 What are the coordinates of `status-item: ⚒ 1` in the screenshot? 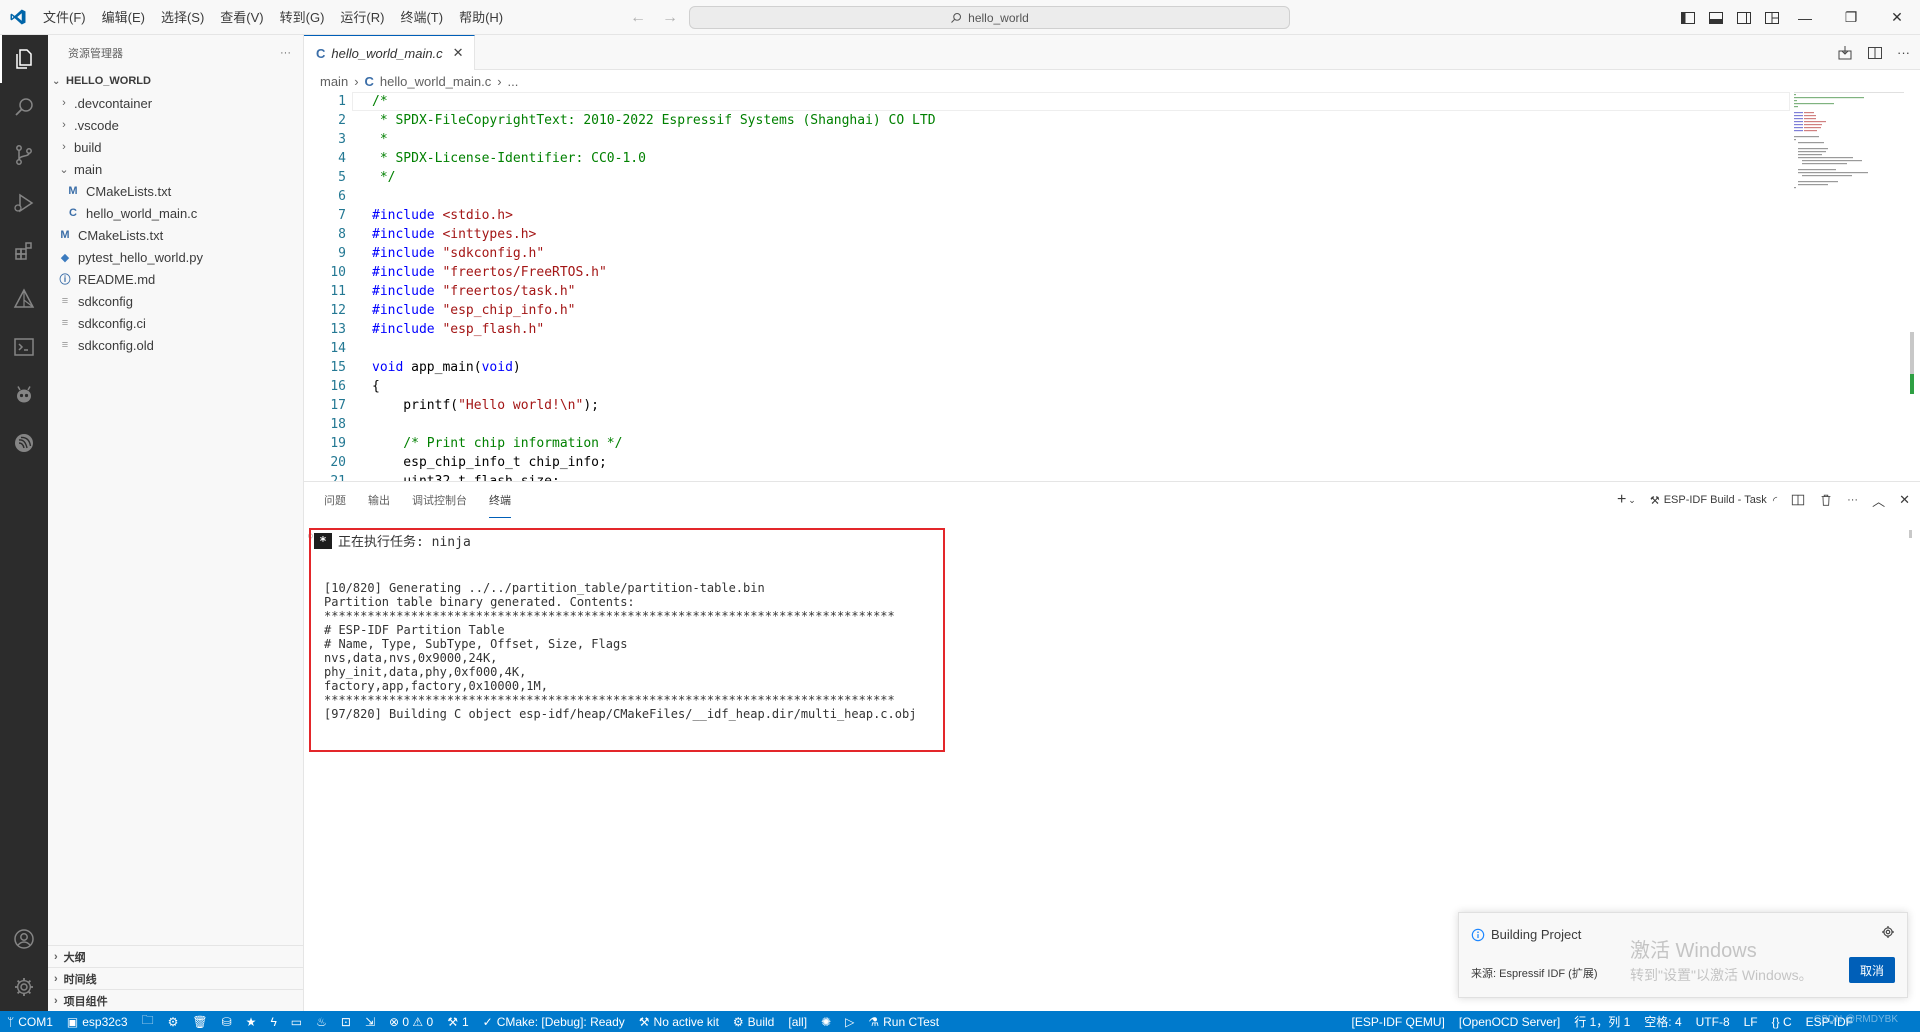 It's located at (457, 1021).